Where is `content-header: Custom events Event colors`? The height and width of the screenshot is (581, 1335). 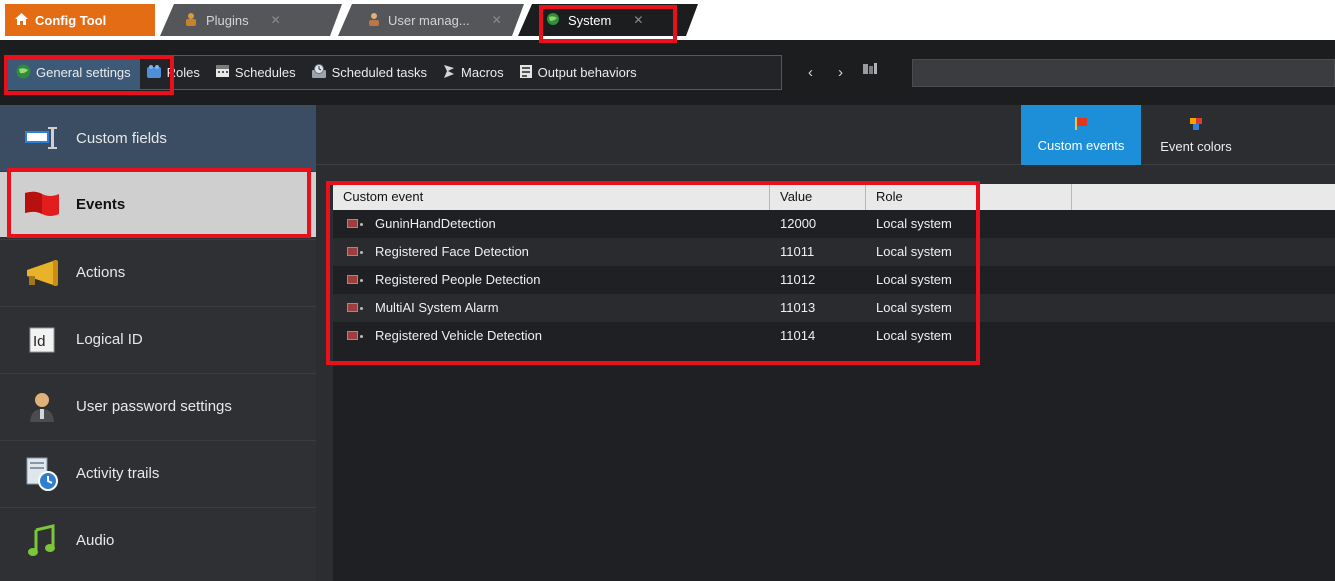
content-header: Custom events Event colors is located at coordinates (825, 135).